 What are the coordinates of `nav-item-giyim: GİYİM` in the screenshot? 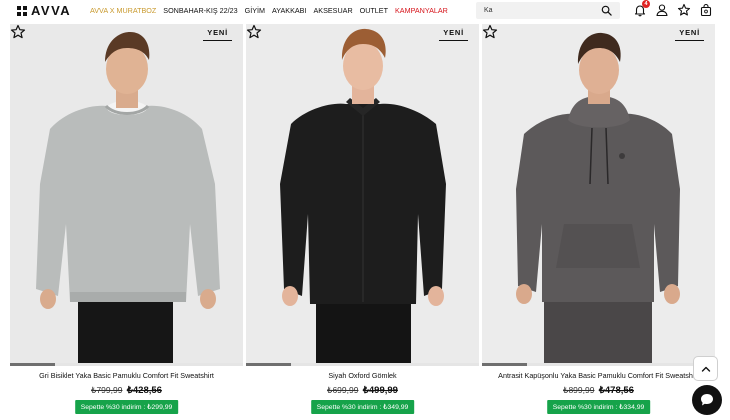 It's located at (255, 11).